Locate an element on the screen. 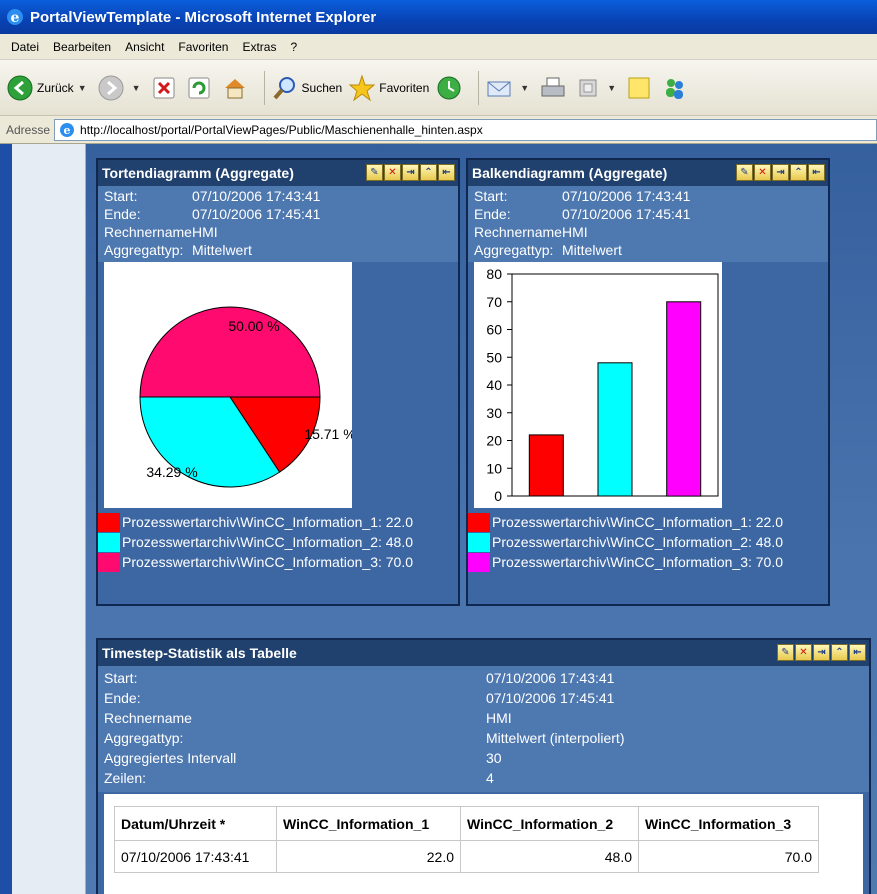 The width and height of the screenshot is (877, 894). forward-dropdown-icon: ▼ is located at coordinates (136, 88).